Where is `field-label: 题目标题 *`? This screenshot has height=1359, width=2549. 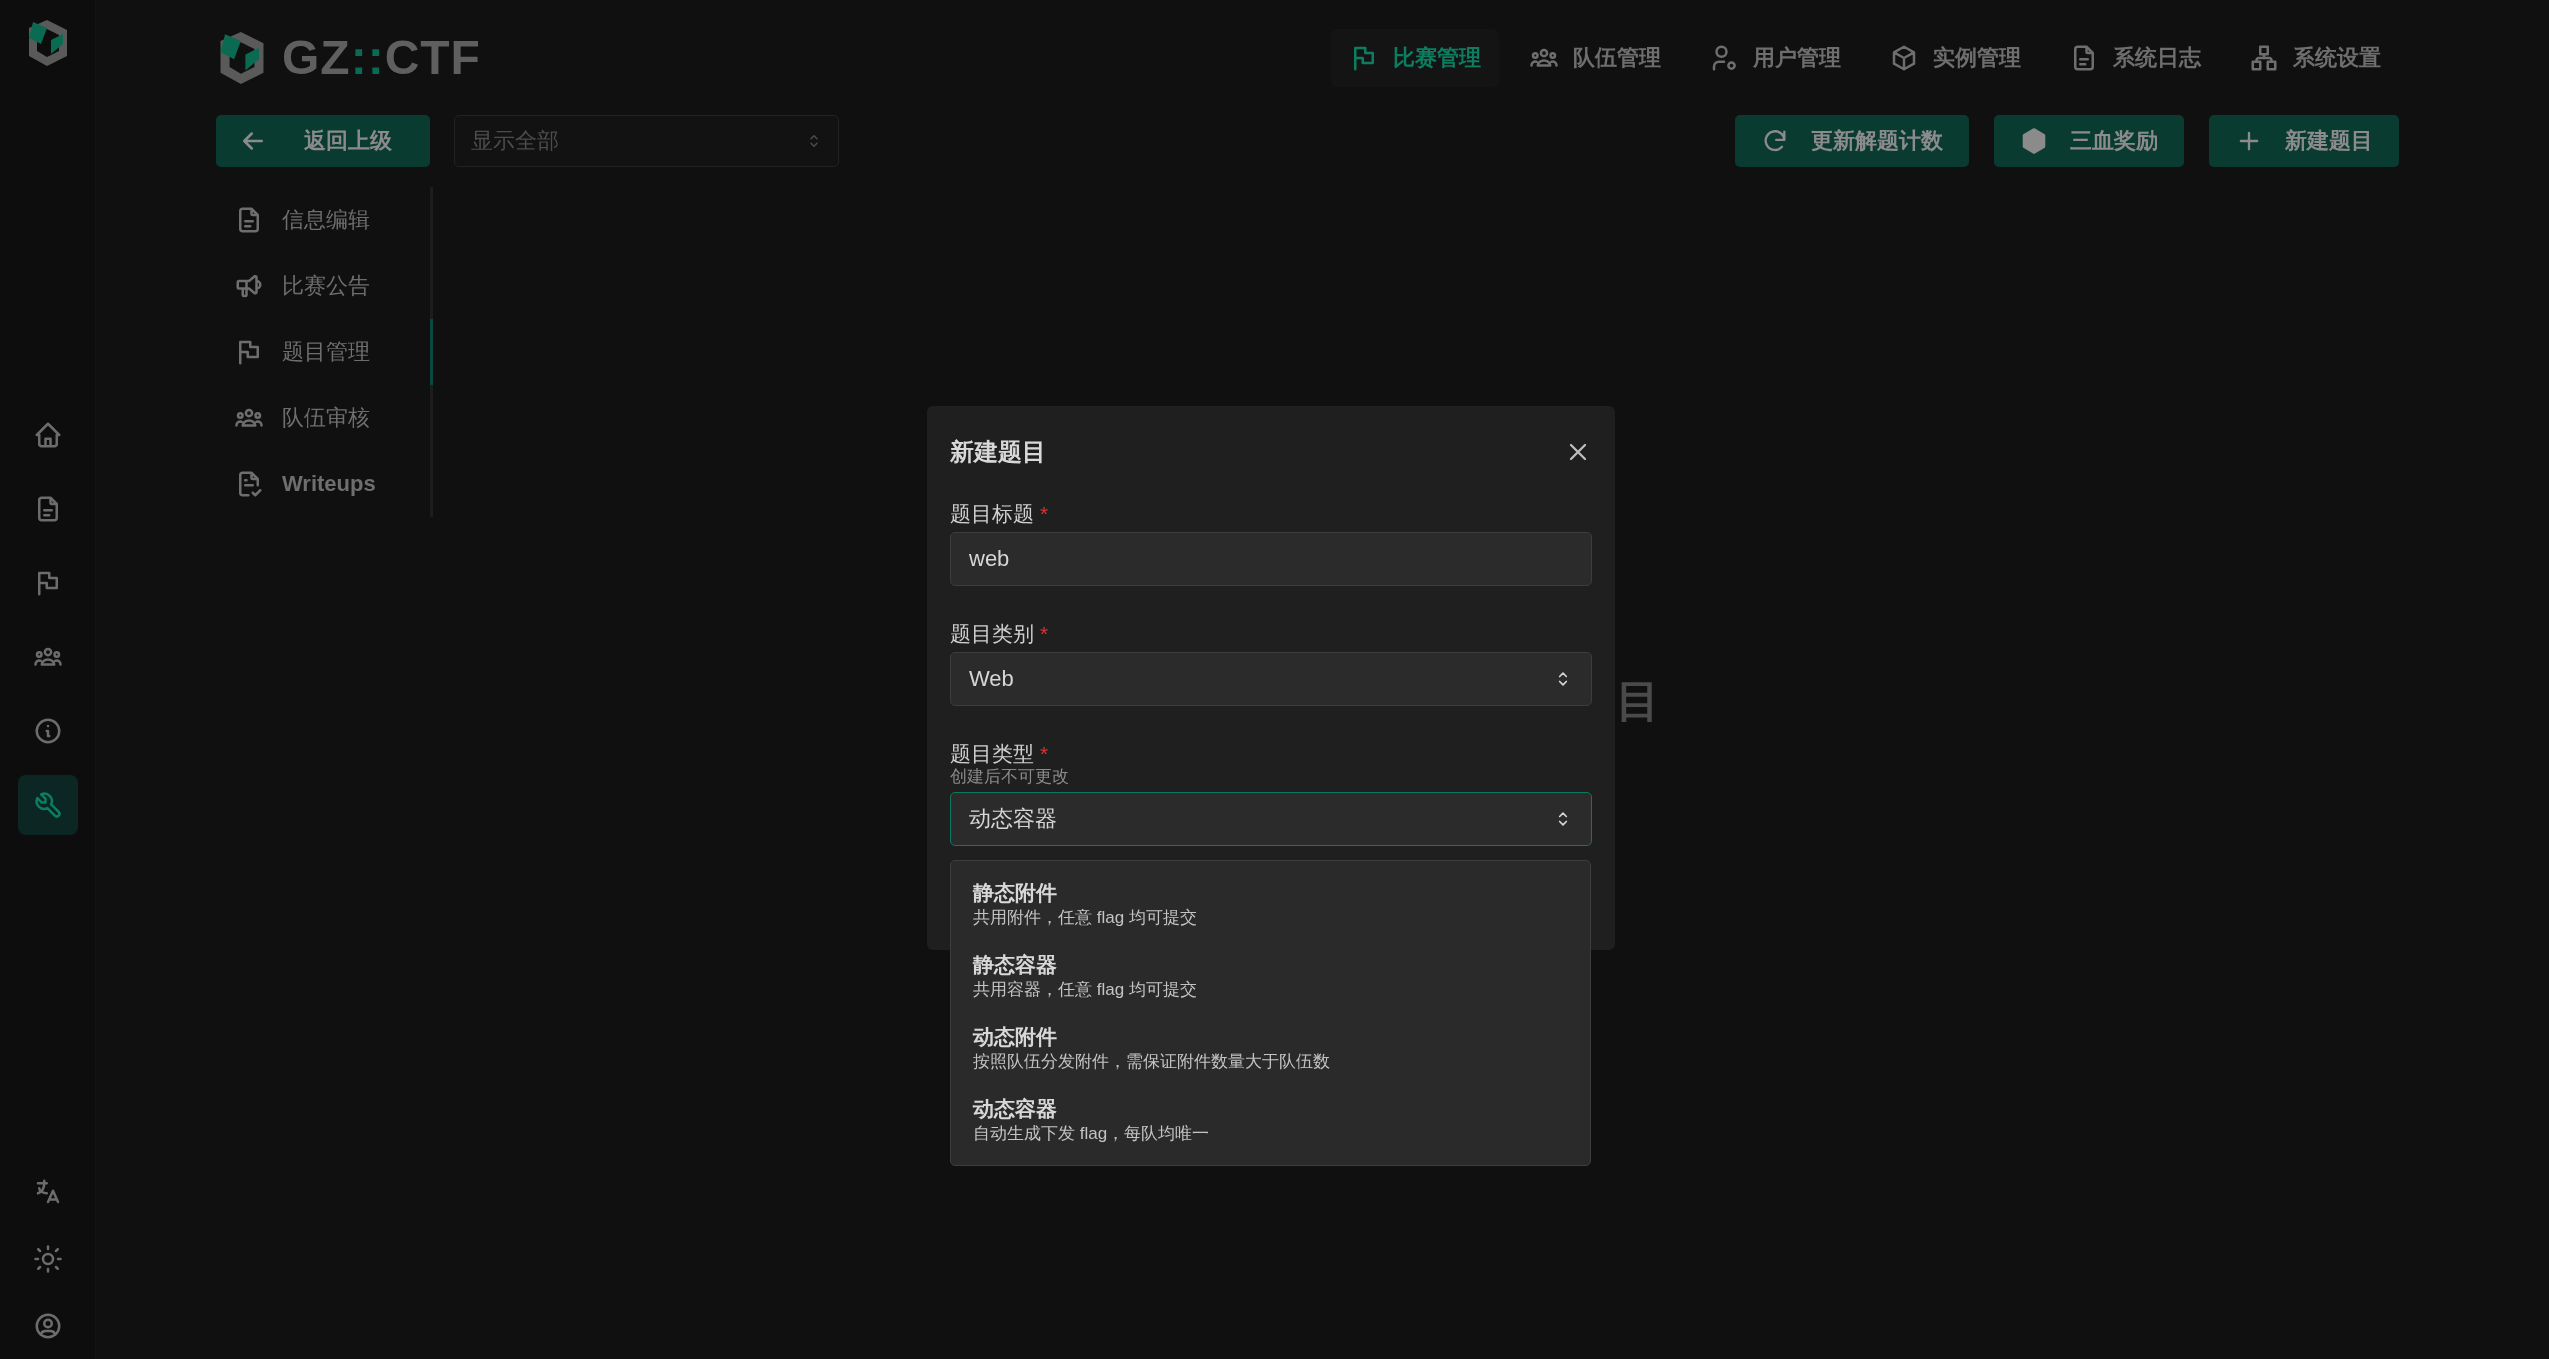
field-label: 题目标题 * is located at coordinates (1000, 514).